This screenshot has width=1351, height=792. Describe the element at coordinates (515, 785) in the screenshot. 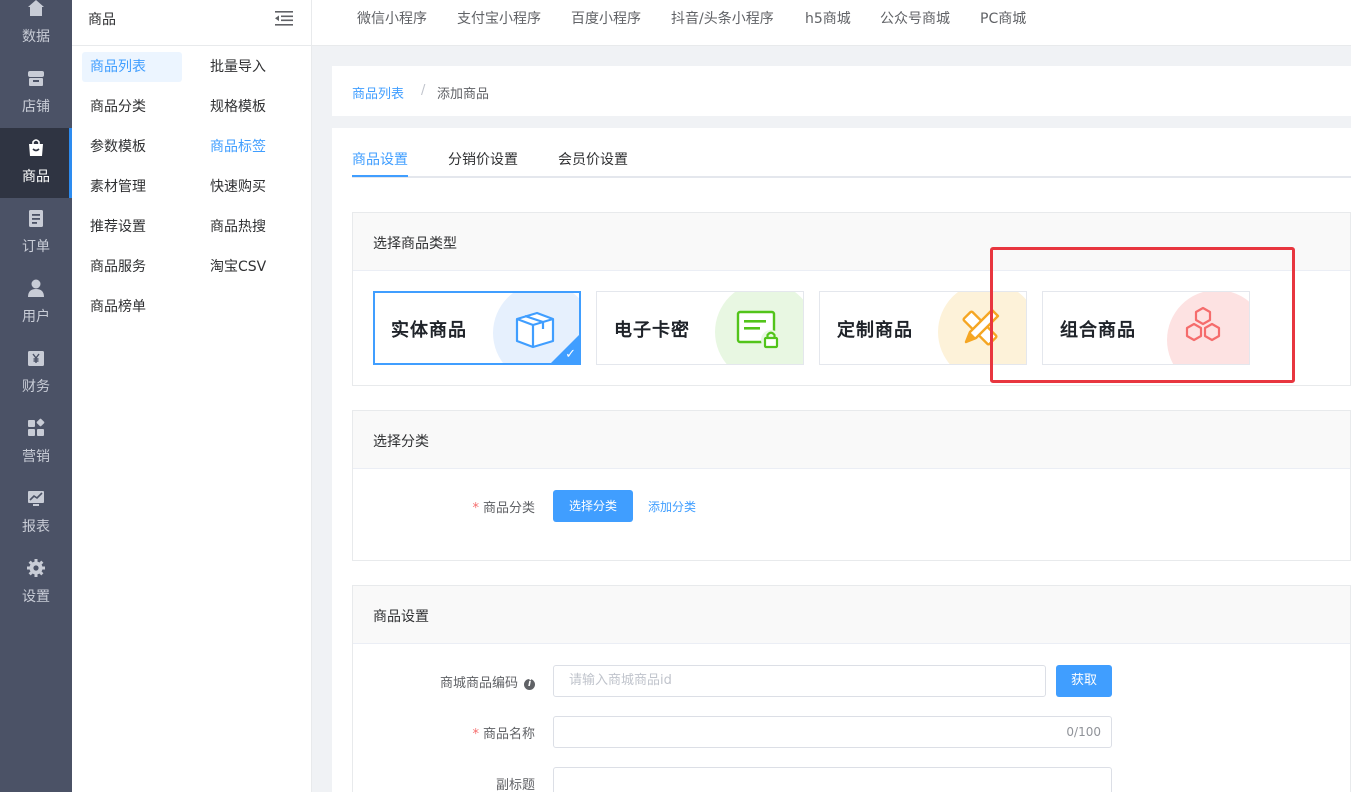

I see `subtitle-label: 副标题` at that location.